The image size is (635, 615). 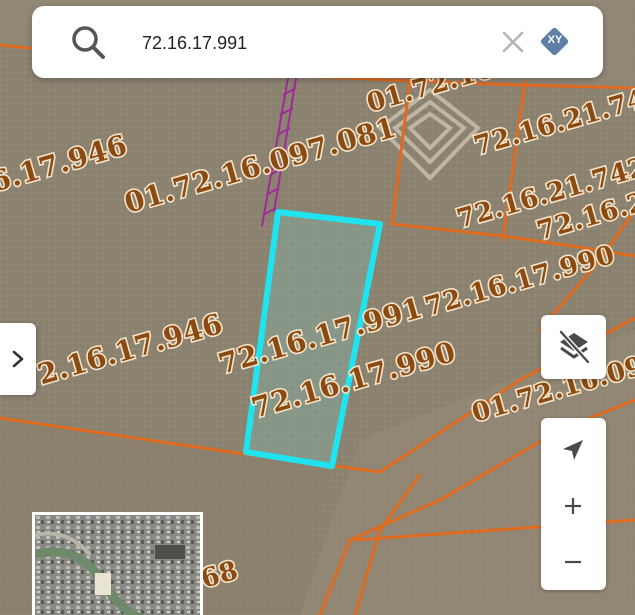 I want to click on xy-coordinates-button: XY, so click(x=554, y=41).